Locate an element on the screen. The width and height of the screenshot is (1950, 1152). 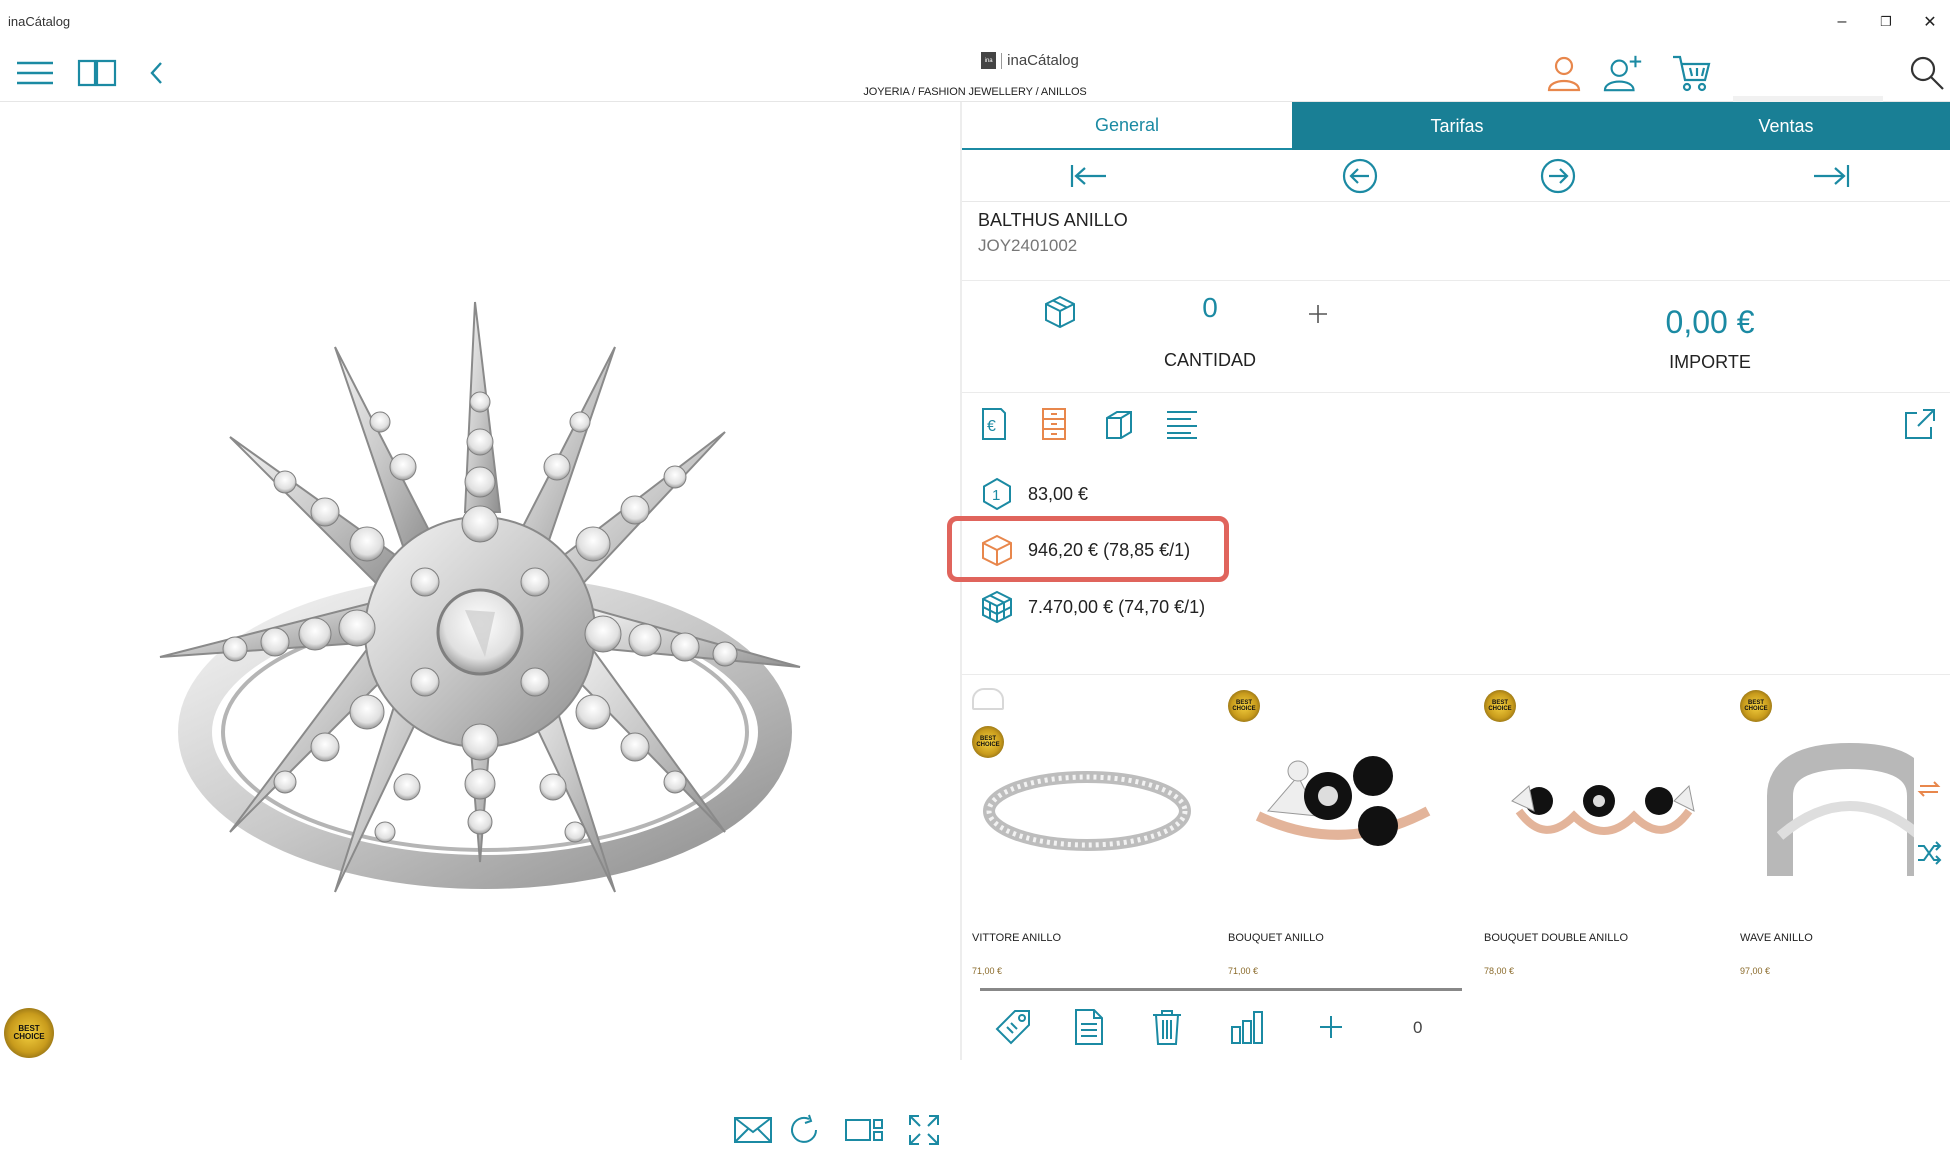
pallet-icon is located at coordinates (997, 607).